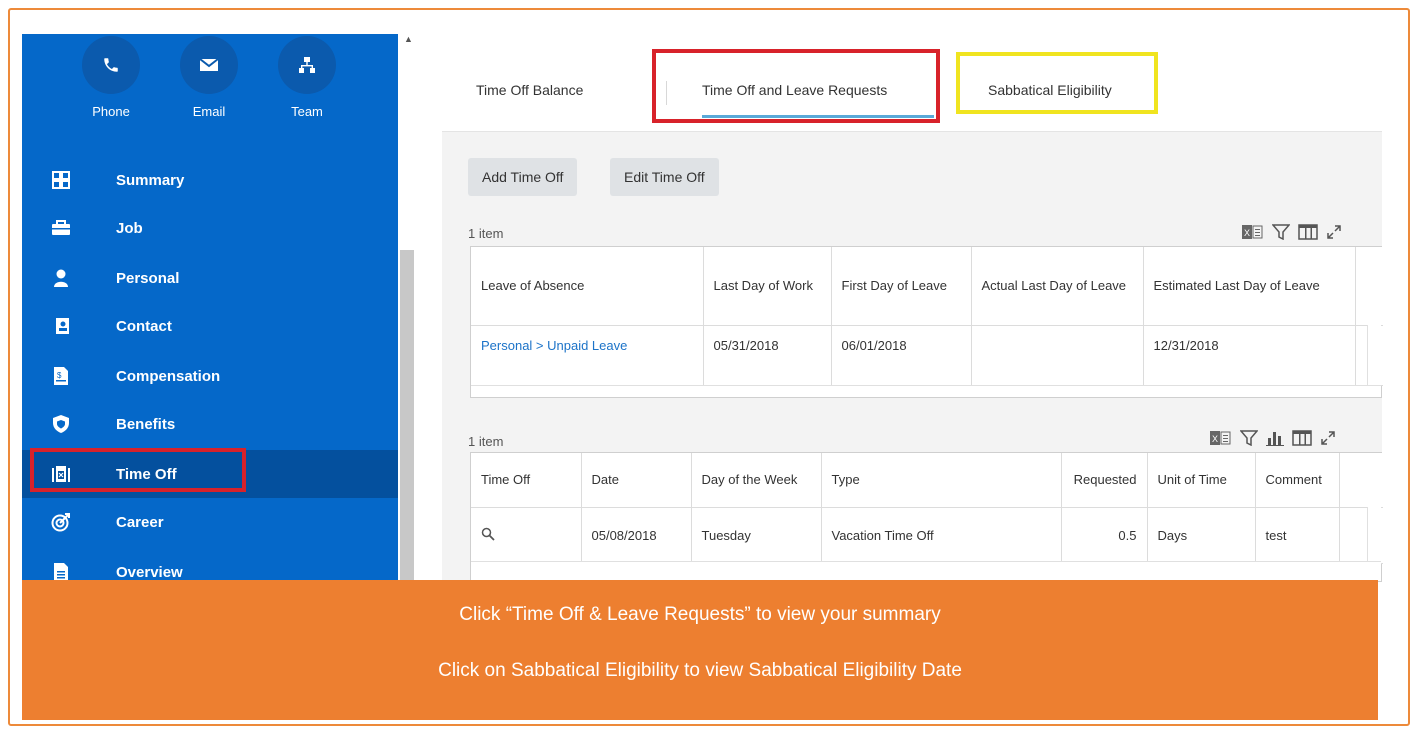  What do you see at coordinates (901, 355) in the screenshot?
I see `table-cell: 06/01/2018` at bounding box center [901, 355].